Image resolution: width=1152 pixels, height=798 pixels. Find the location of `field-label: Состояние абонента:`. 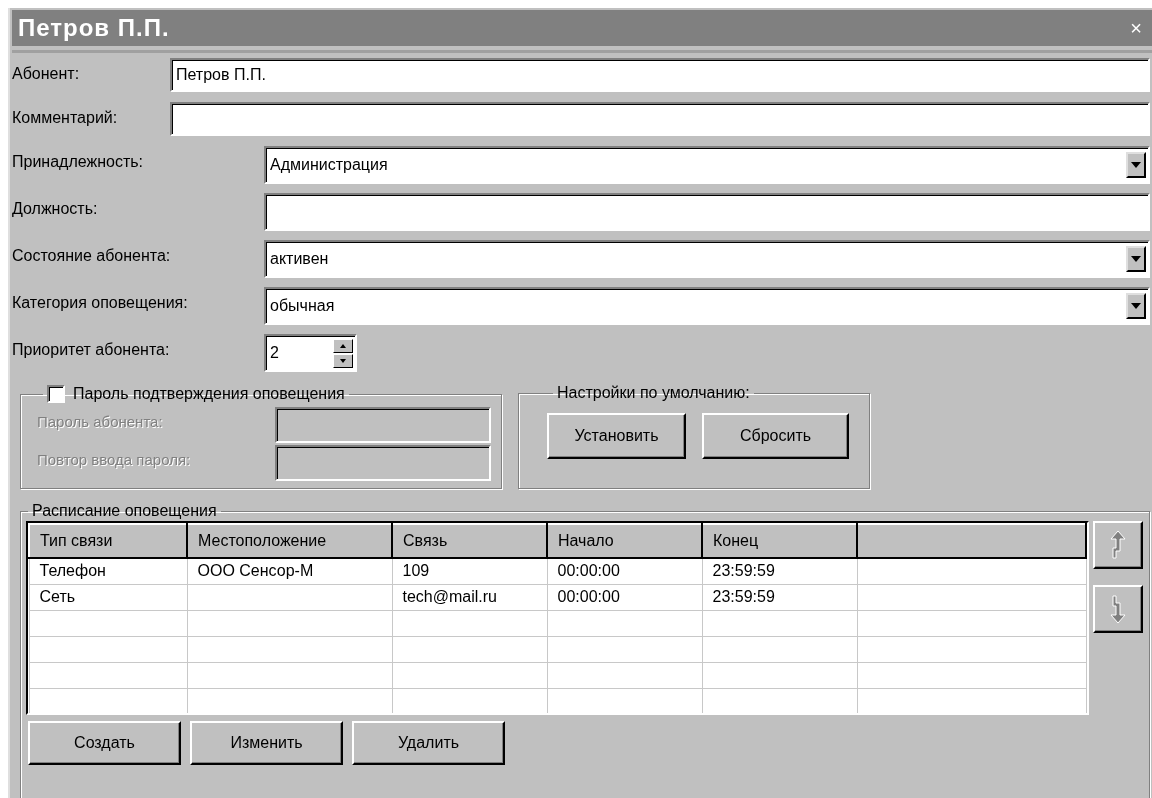

field-label: Состояние абонента: is located at coordinates (92, 256).